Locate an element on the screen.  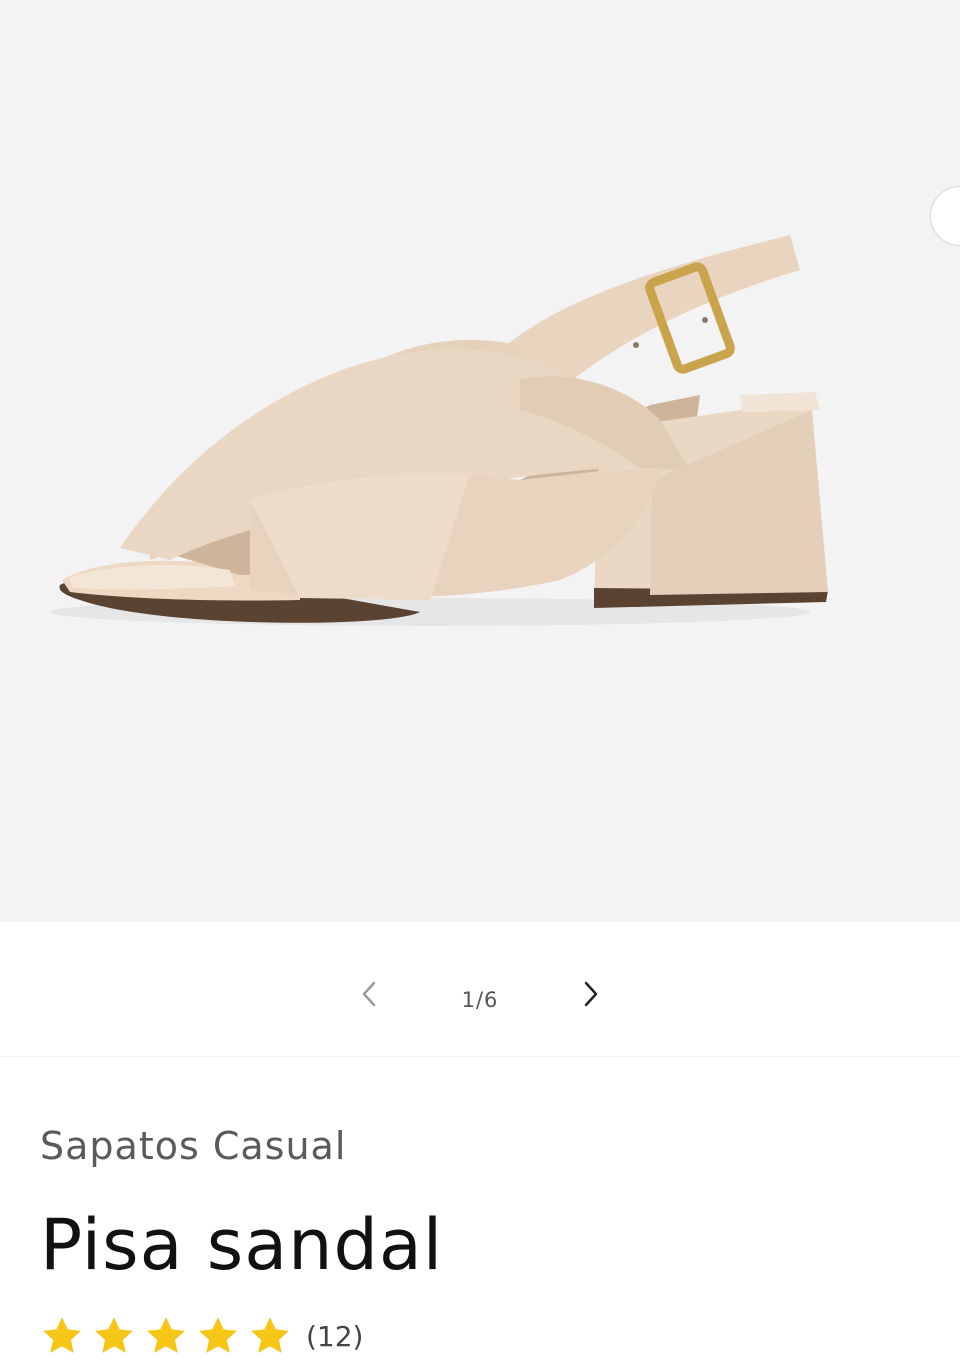
next-image-arrow is located at coordinates (590, 994).